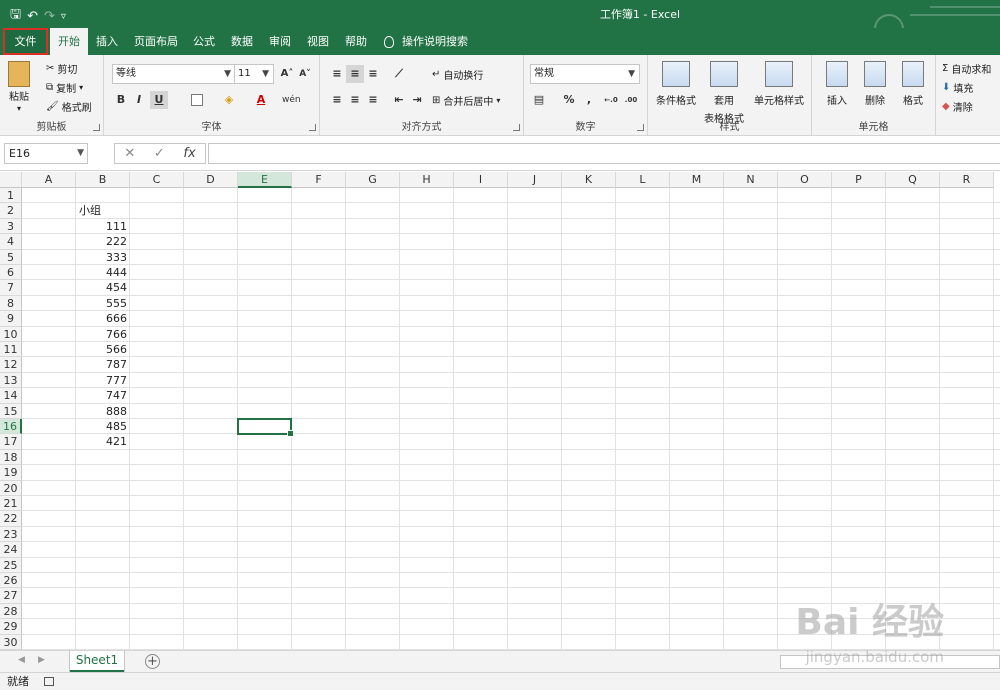 The image size is (1000, 690). What do you see at coordinates (966, 68) in the screenshot?
I see `autosum-button: Σ 自动求和` at bounding box center [966, 68].